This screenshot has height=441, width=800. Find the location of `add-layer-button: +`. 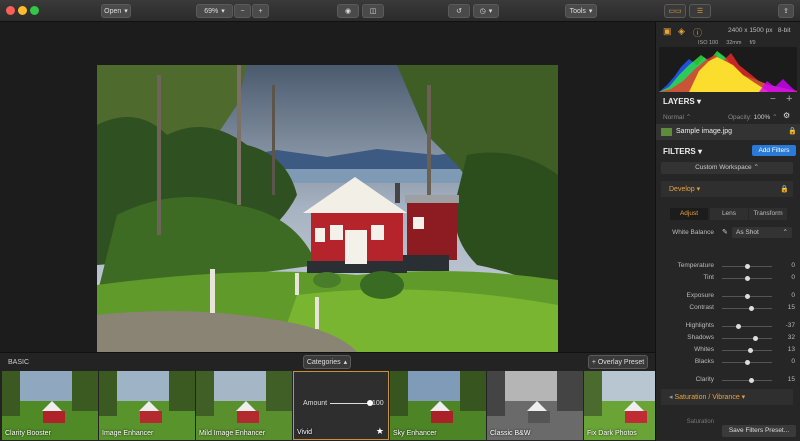

add-layer-button: + is located at coordinates (789, 99).